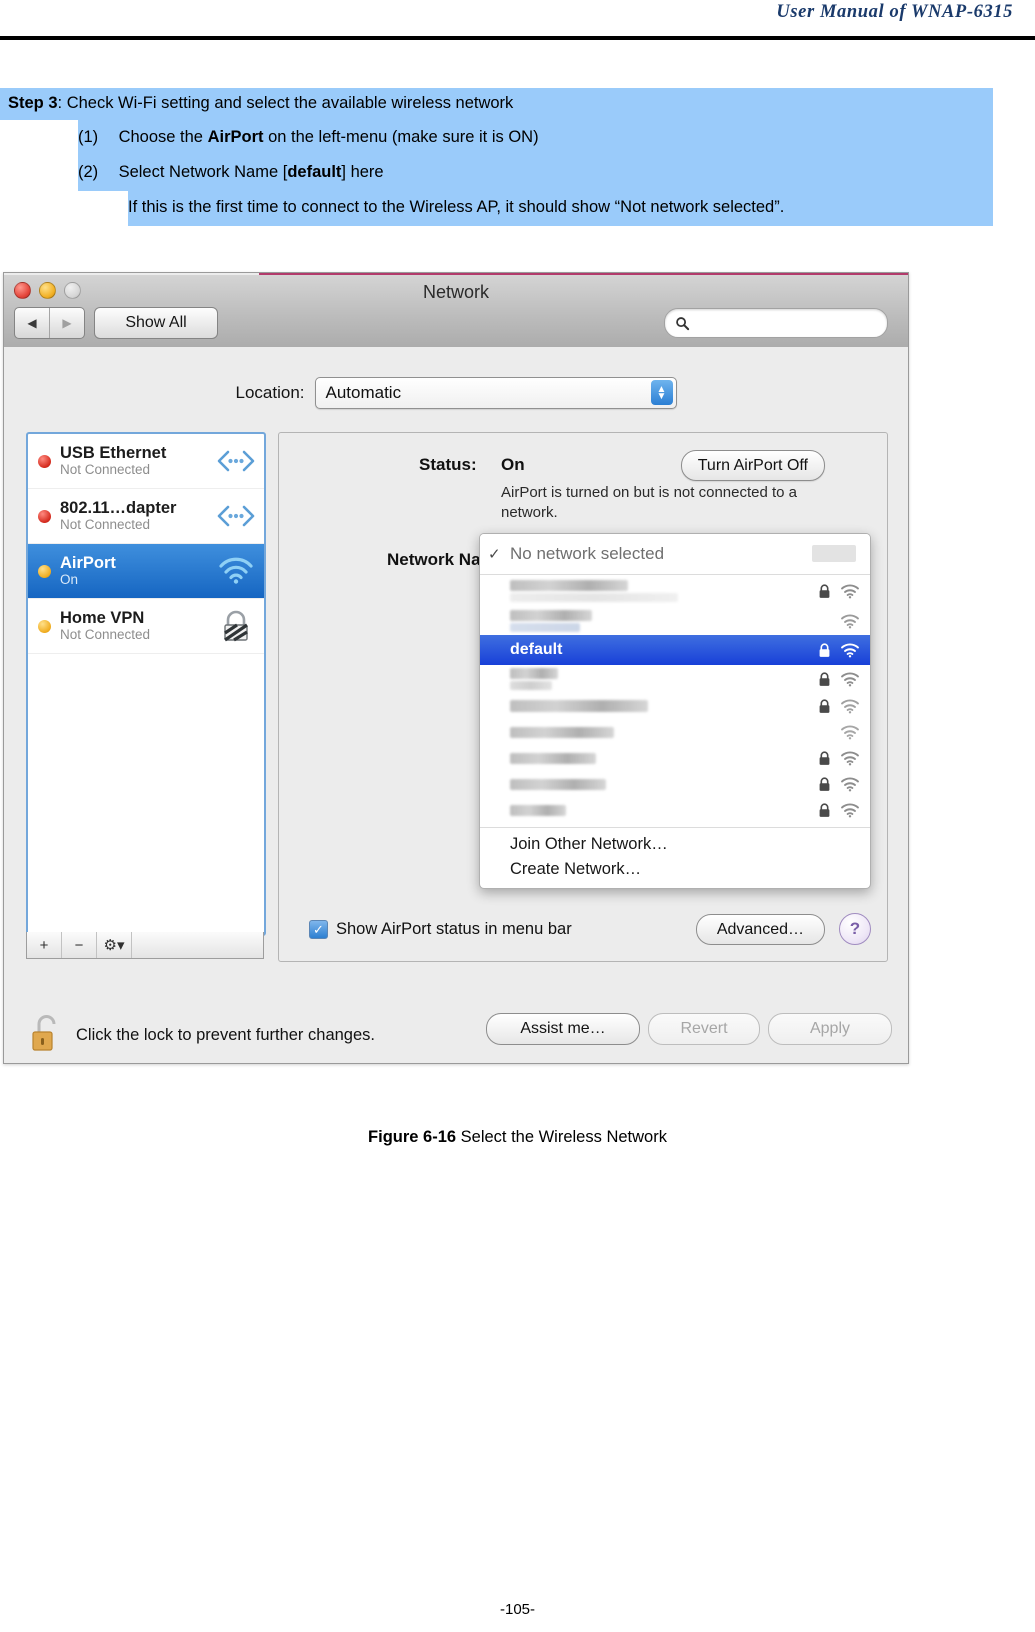 The height and width of the screenshot is (1632, 1035). Describe the element at coordinates (675, 554) in the screenshot. I see `menu-item-no-network-selected: ✓ No network selected` at that location.